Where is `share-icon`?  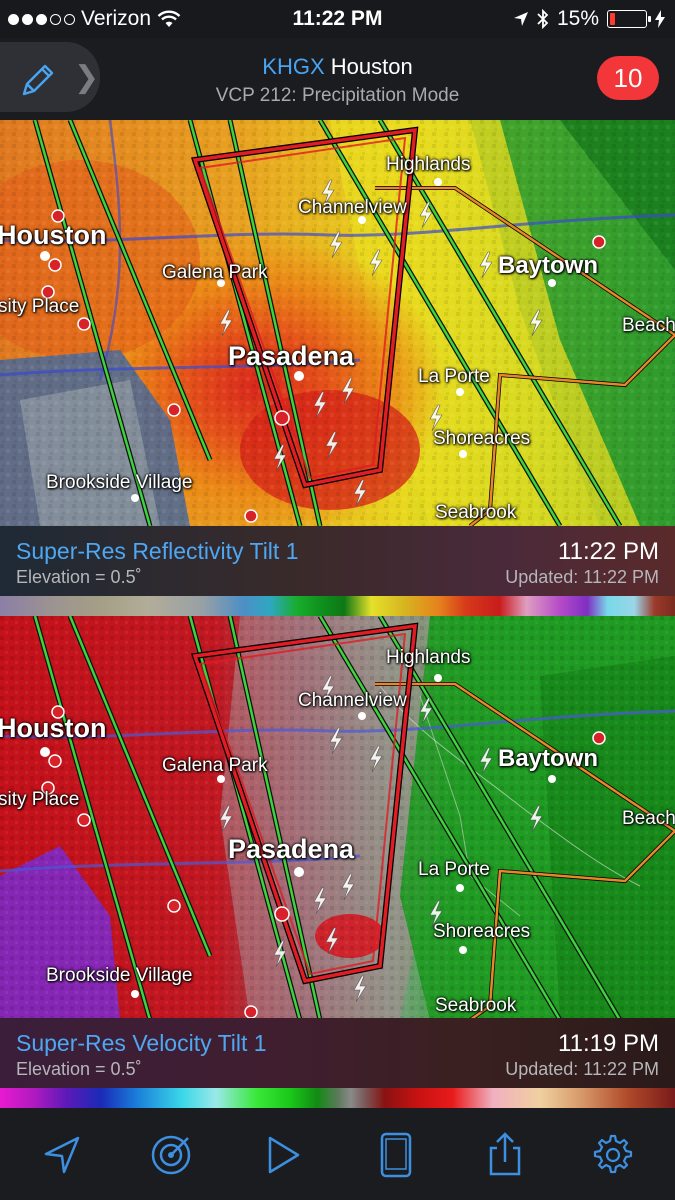 share-icon is located at coordinates (505, 1155).